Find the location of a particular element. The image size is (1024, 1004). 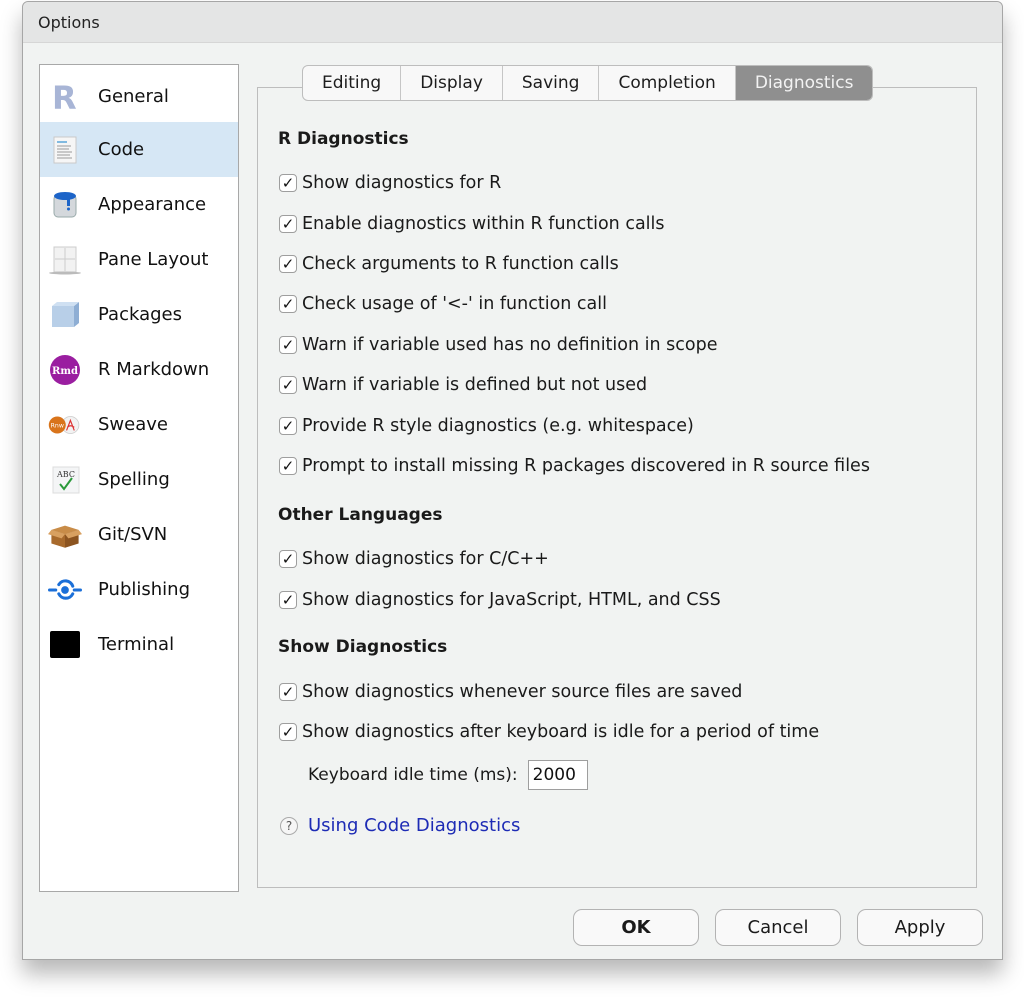

sidebar-item-spelling: ABC Spelling is located at coordinates (139, 479).